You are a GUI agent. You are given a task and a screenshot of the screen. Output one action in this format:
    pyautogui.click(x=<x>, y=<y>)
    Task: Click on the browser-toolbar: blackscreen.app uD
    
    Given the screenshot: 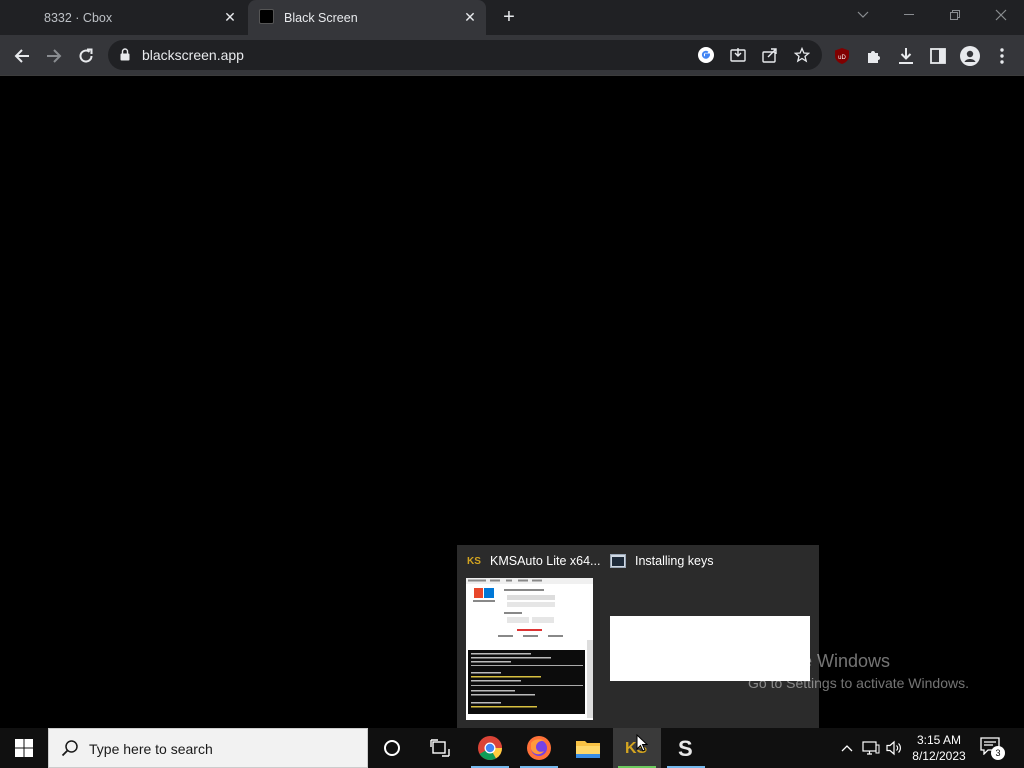 What is the action you would take?
    pyautogui.click(x=512, y=55)
    